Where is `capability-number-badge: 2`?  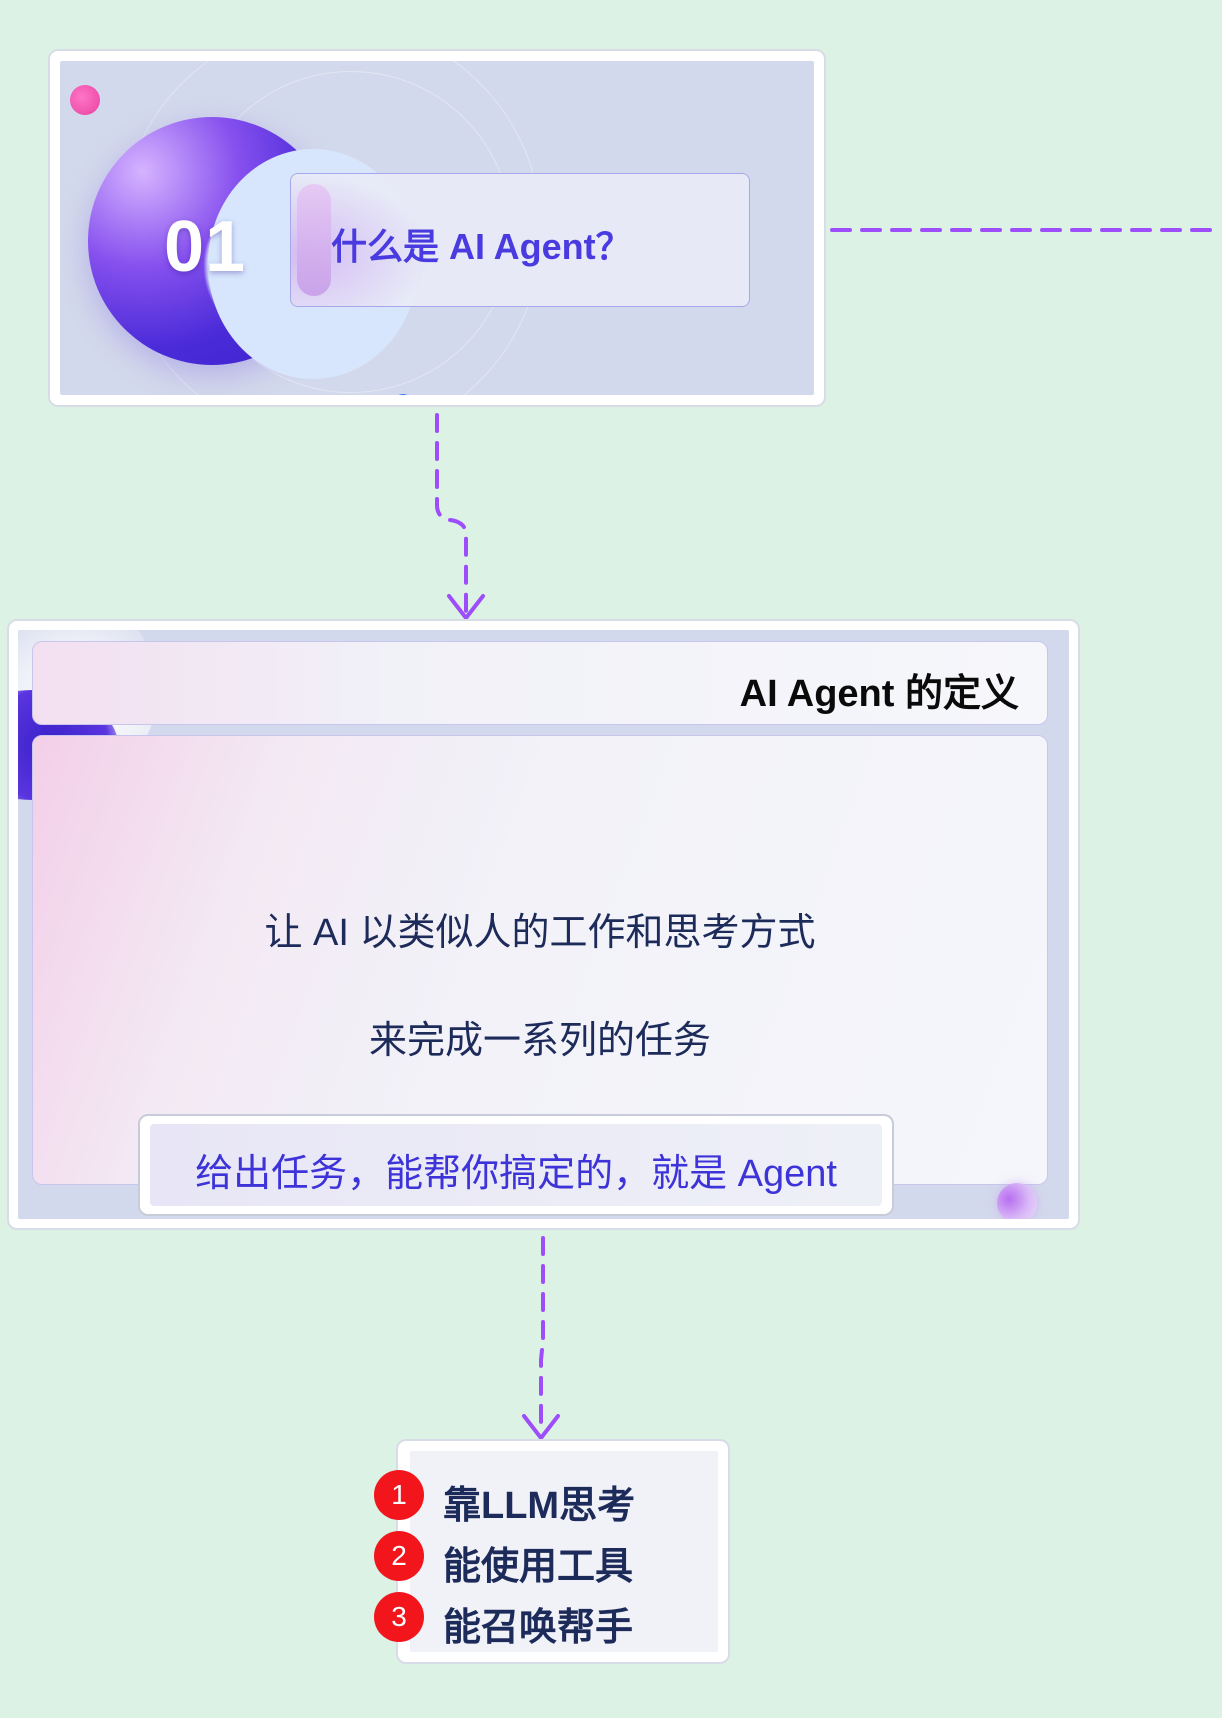 capability-number-badge: 2 is located at coordinates (399, 1556).